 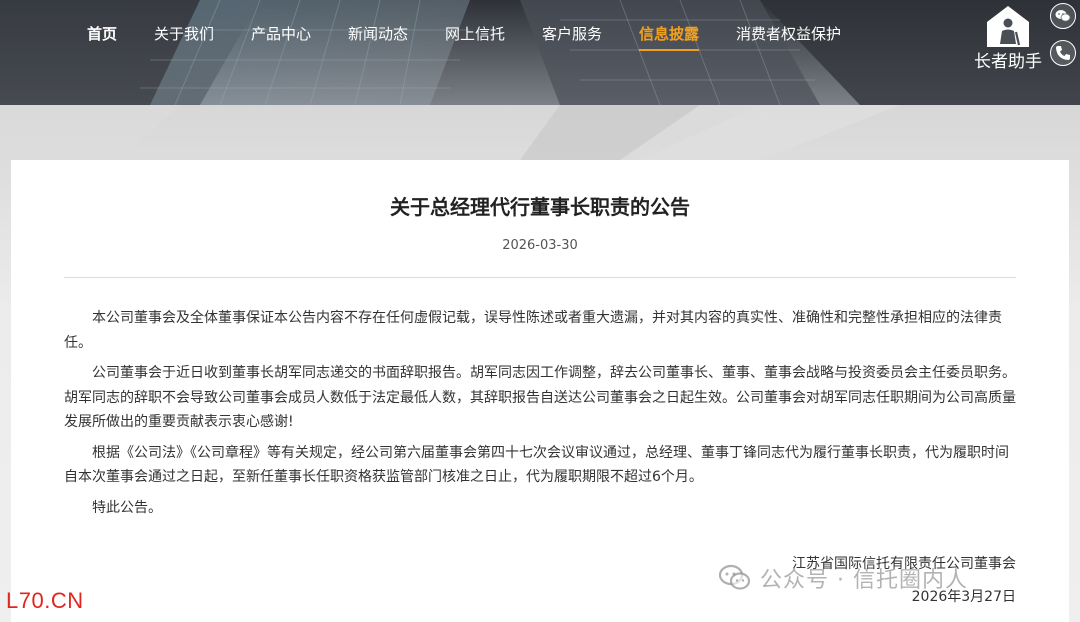 What do you see at coordinates (127, 507) in the screenshot?
I see `paragraph: 特此公告。` at bounding box center [127, 507].